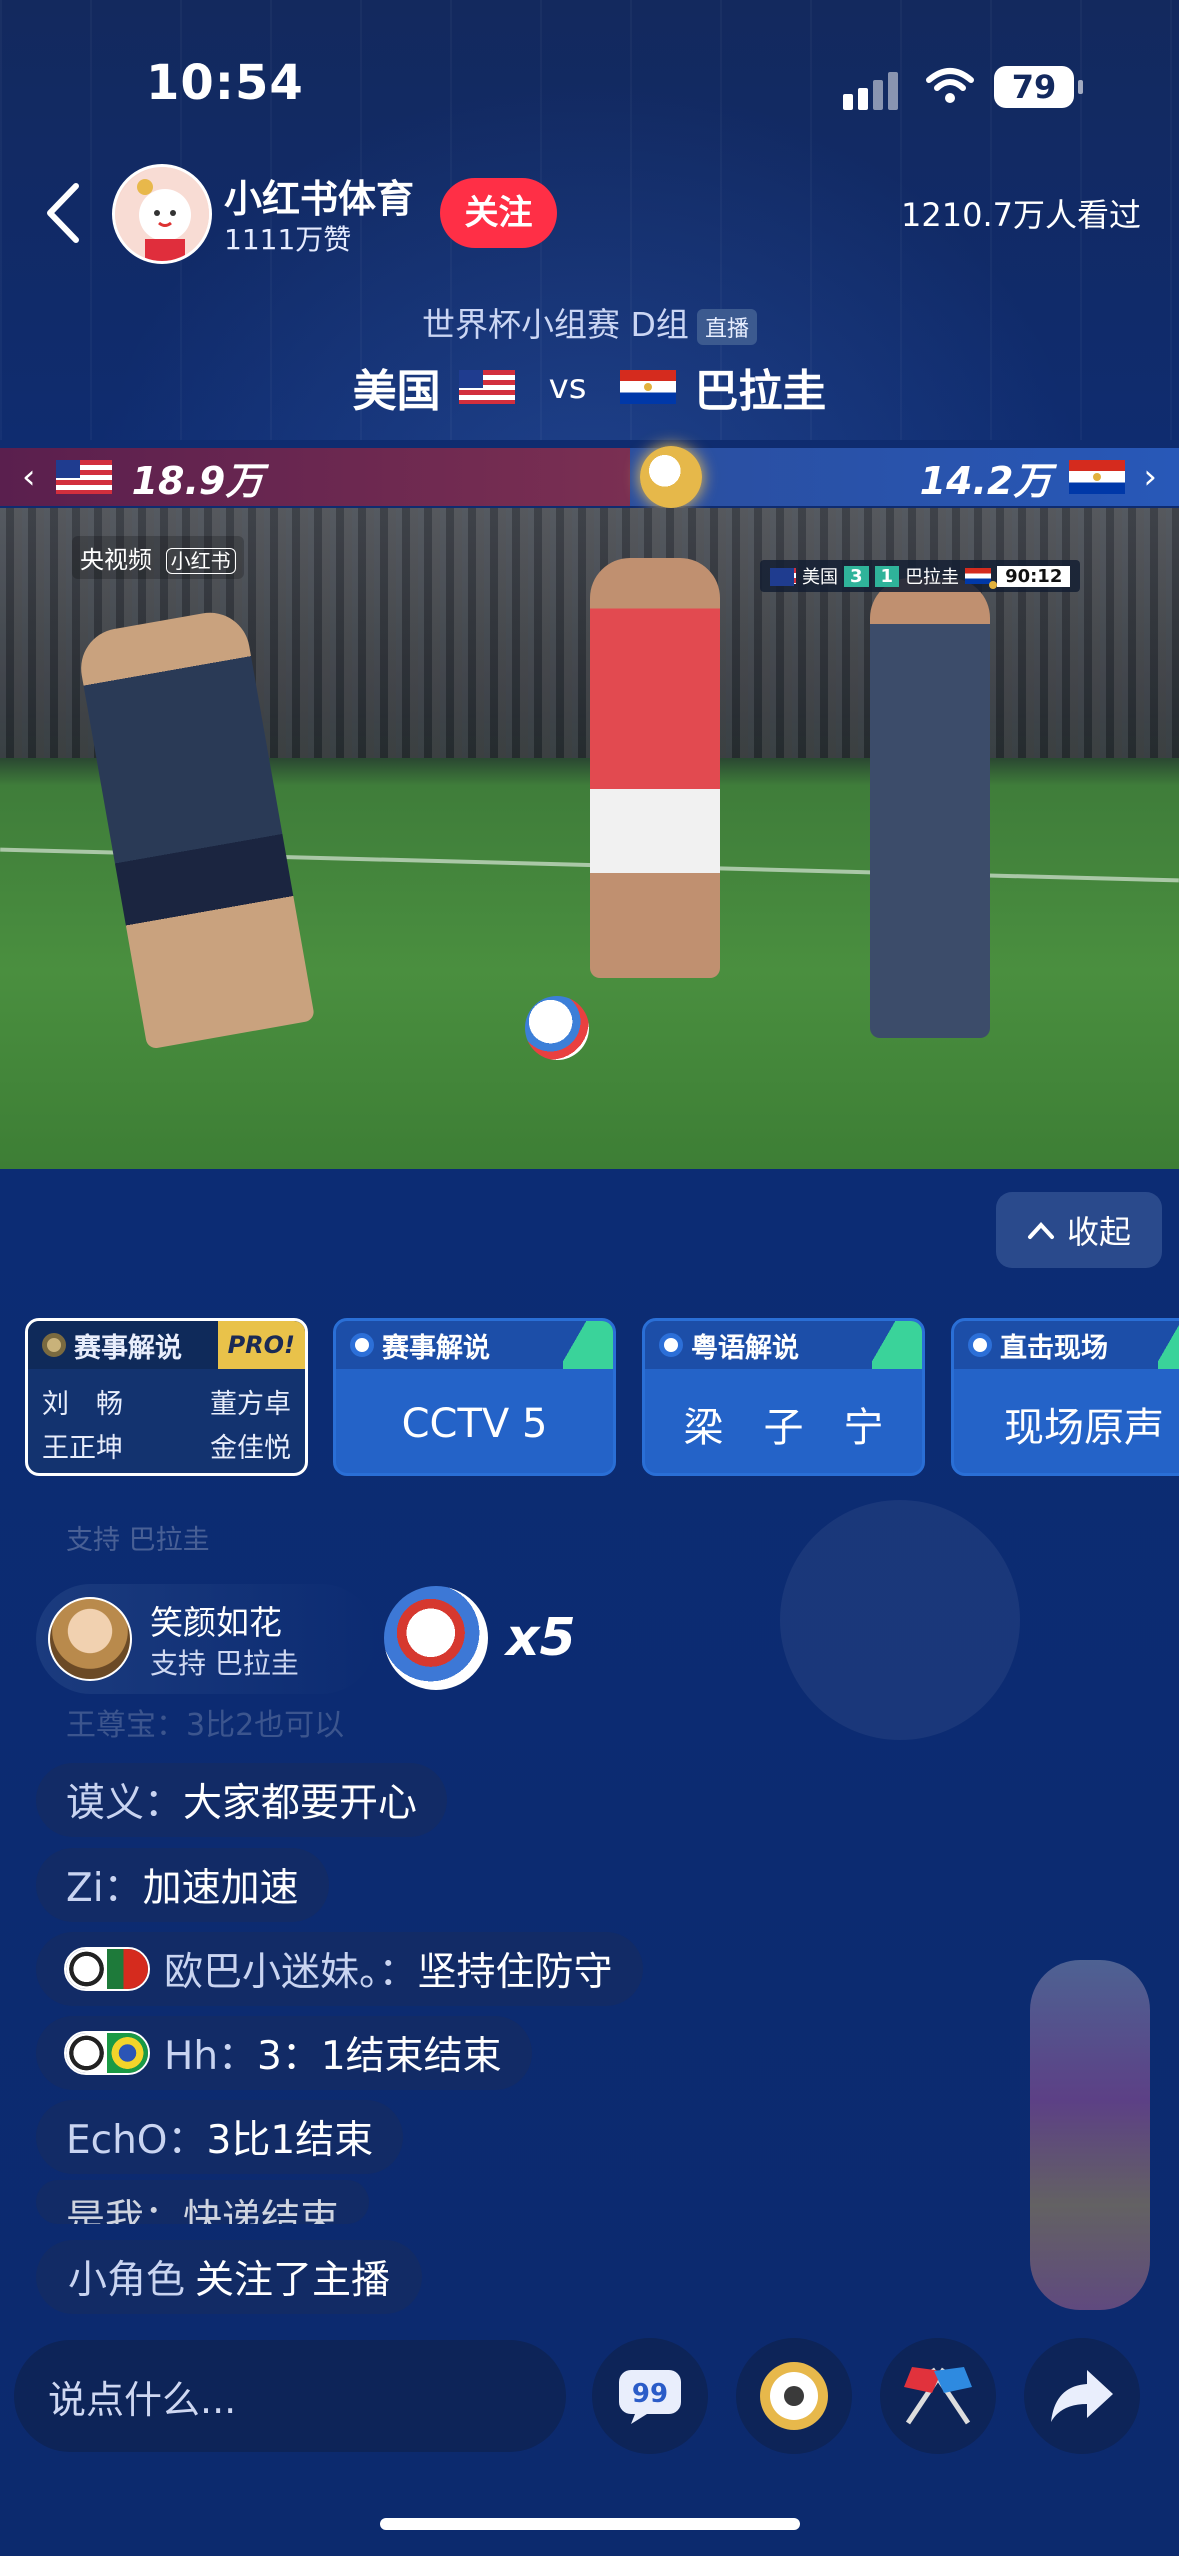  Describe the element at coordinates (930, 808) in the screenshot. I see `coach-figure` at that location.